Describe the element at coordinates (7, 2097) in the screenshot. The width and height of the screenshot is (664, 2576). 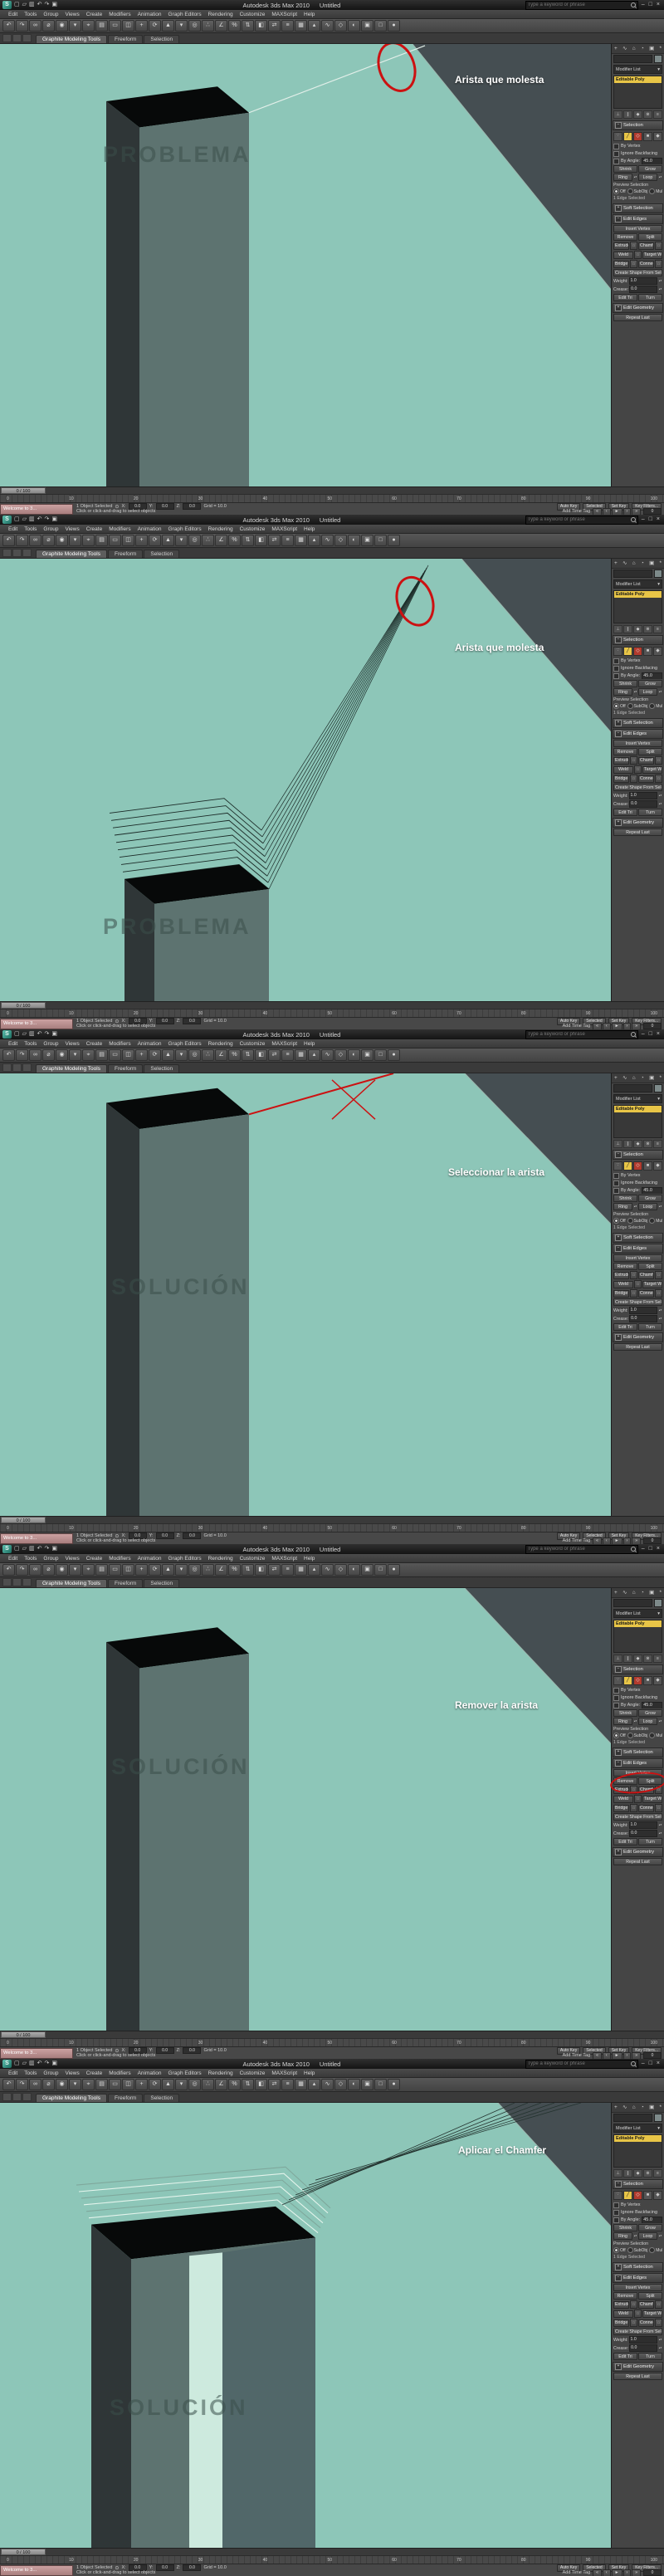
I see `polygon-modeling-icon` at that location.